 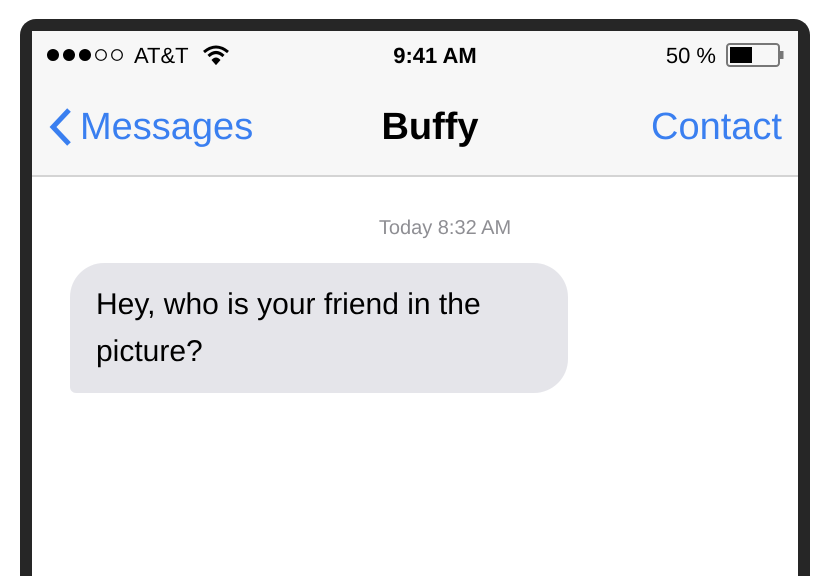 What do you see at coordinates (716, 127) in the screenshot?
I see `contact-button: Contact` at bounding box center [716, 127].